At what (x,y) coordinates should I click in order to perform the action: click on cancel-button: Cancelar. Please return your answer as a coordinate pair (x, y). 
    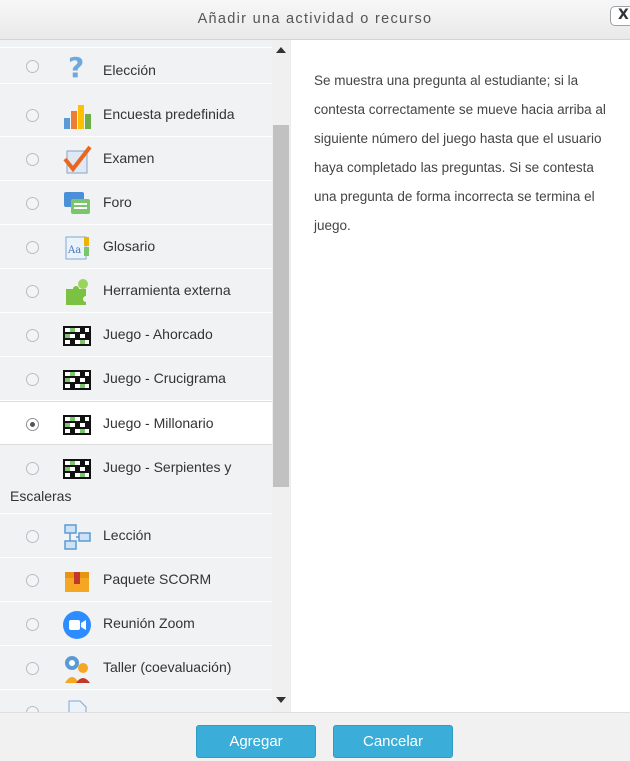
    Looking at the image, I should click on (393, 741).